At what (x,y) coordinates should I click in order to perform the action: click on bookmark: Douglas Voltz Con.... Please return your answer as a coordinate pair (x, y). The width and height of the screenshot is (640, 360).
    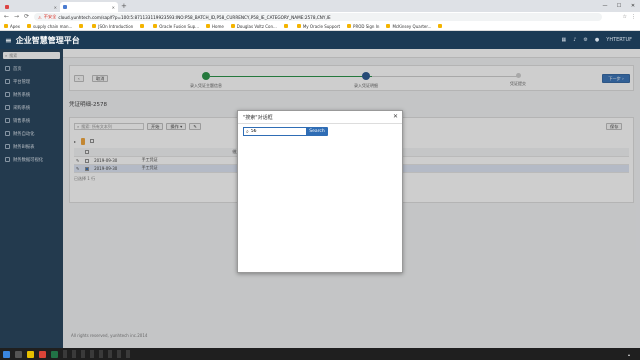
    Looking at the image, I should click on (253, 26).